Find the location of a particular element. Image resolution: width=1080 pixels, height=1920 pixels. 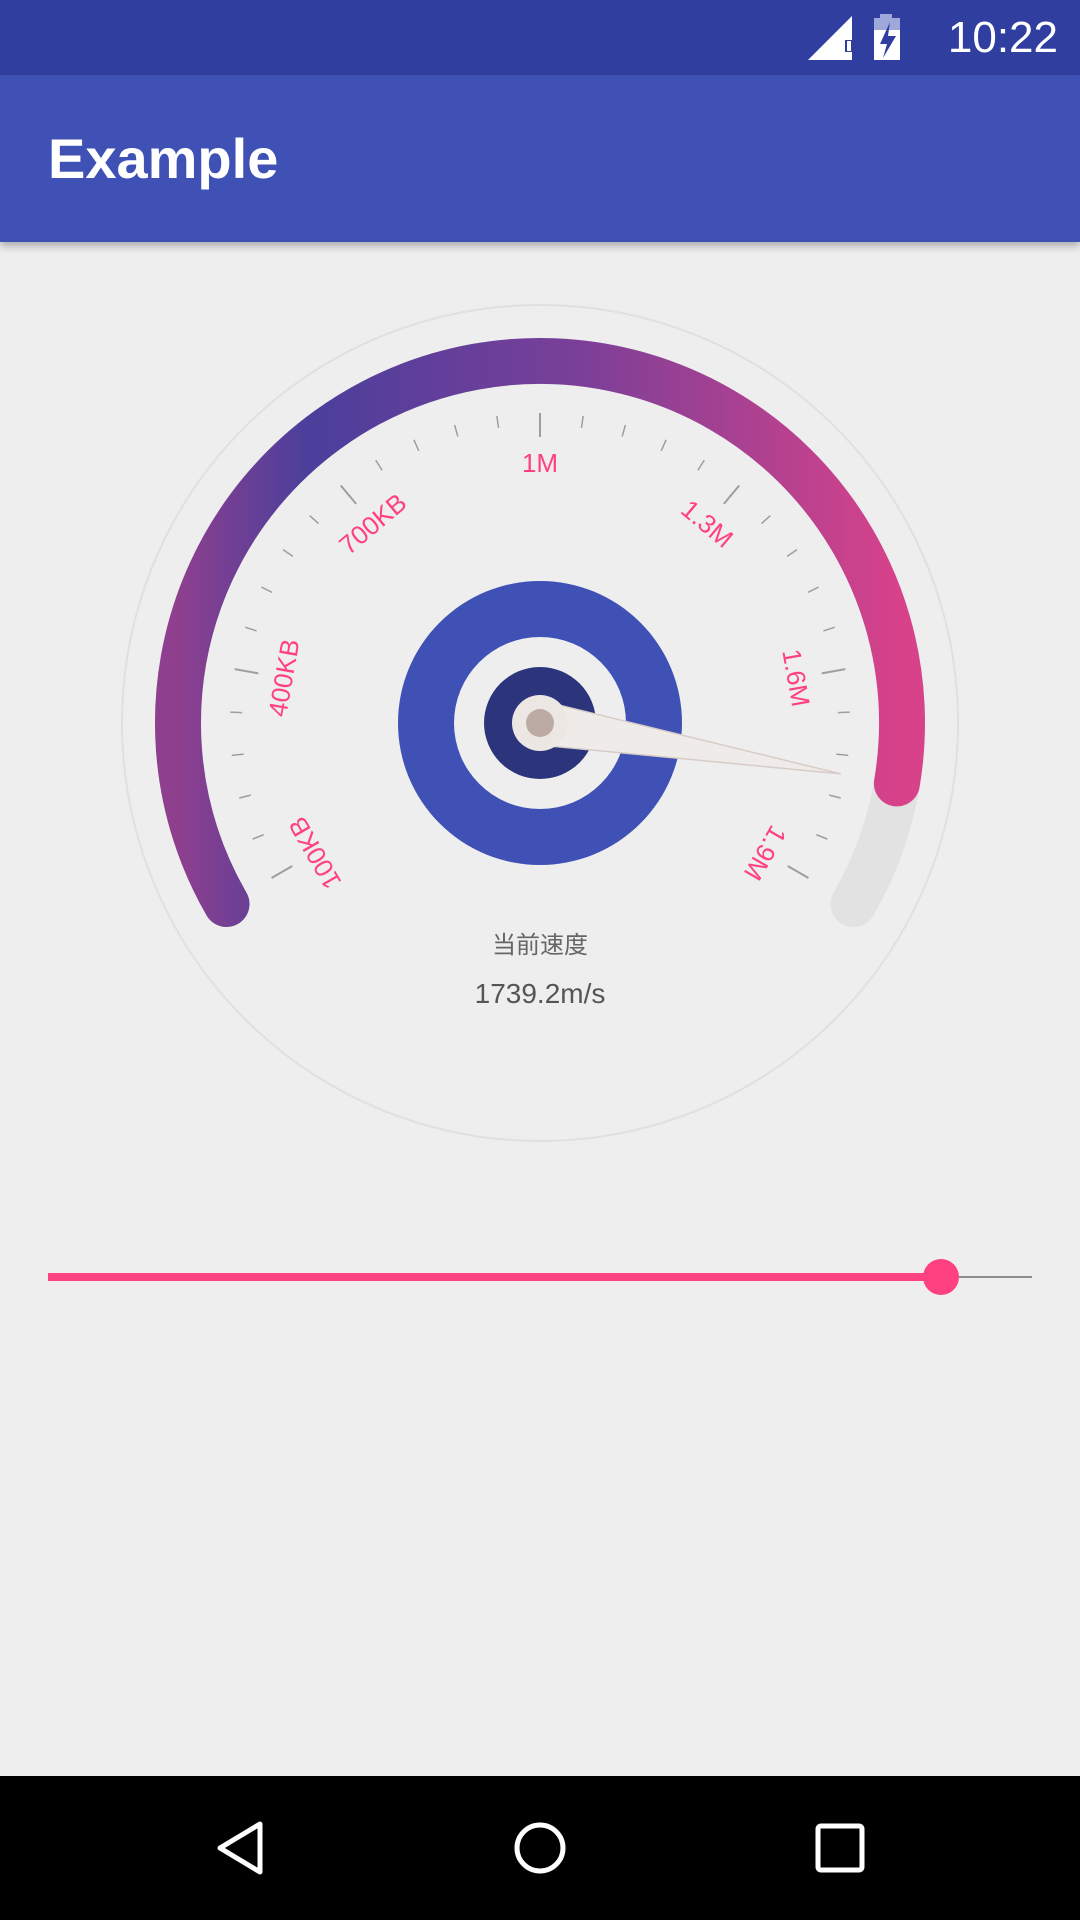

slider-fill is located at coordinates (495, 1277).